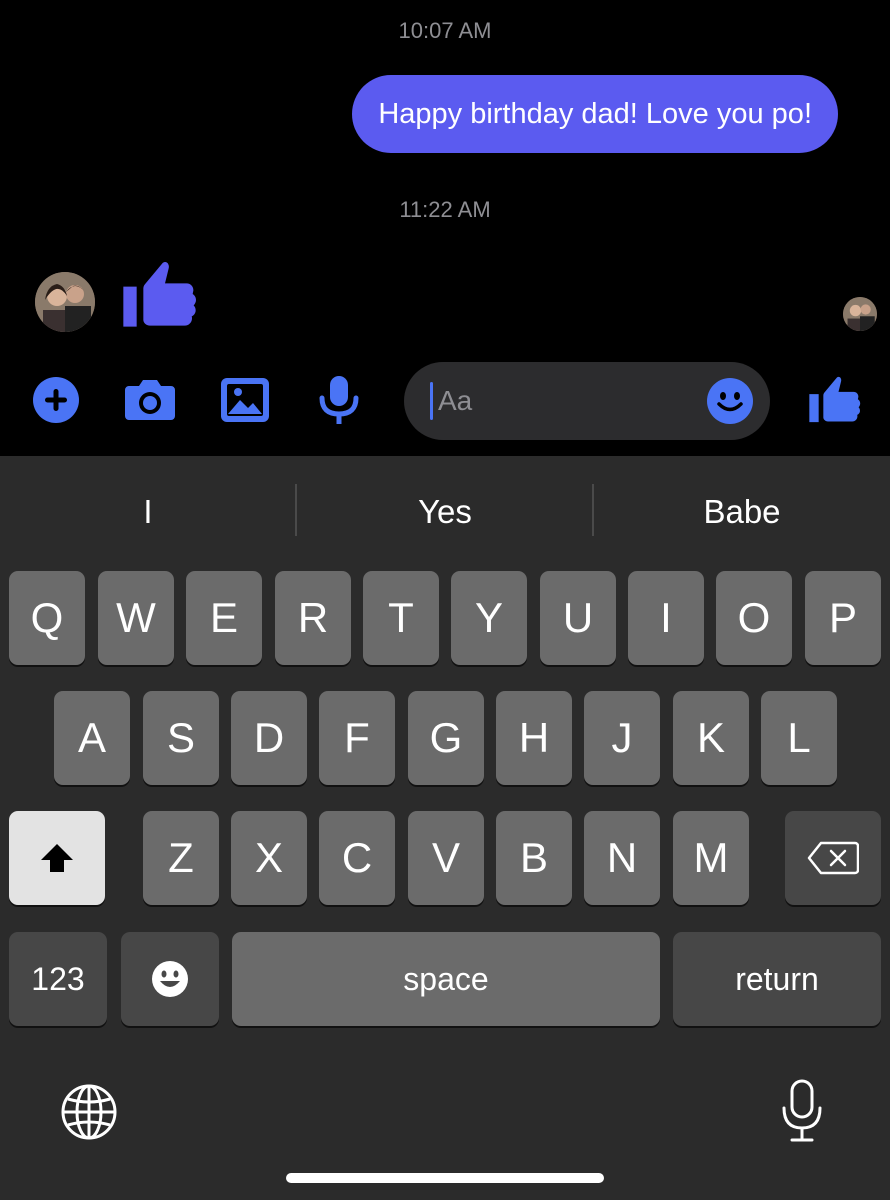 The width and height of the screenshot is (890, 1200). I want to click on emoji-icon, so click(730, 401).